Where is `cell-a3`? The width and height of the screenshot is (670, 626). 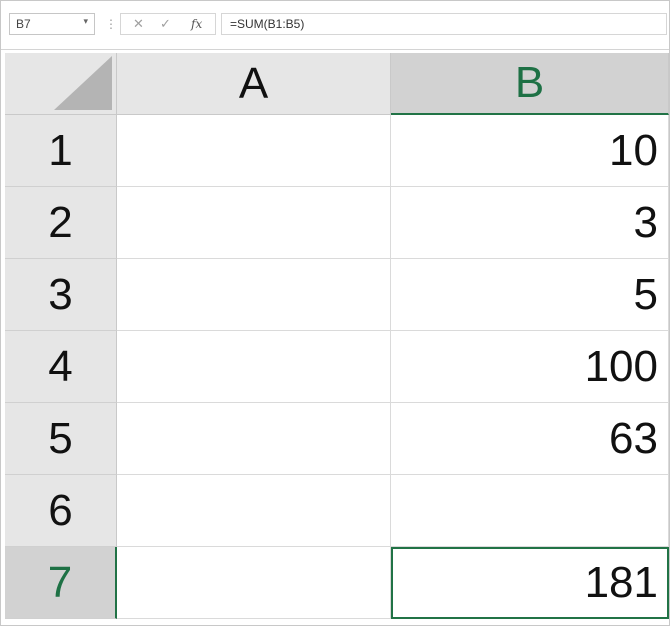
cell-a3 is located at coordinates (254, 295).